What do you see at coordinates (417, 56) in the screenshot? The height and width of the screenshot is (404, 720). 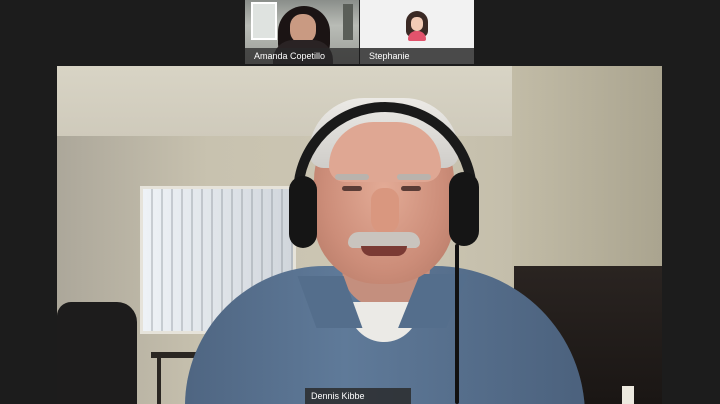 I see `participant-name-label: Stephanie` at bounding box center [417, 56].